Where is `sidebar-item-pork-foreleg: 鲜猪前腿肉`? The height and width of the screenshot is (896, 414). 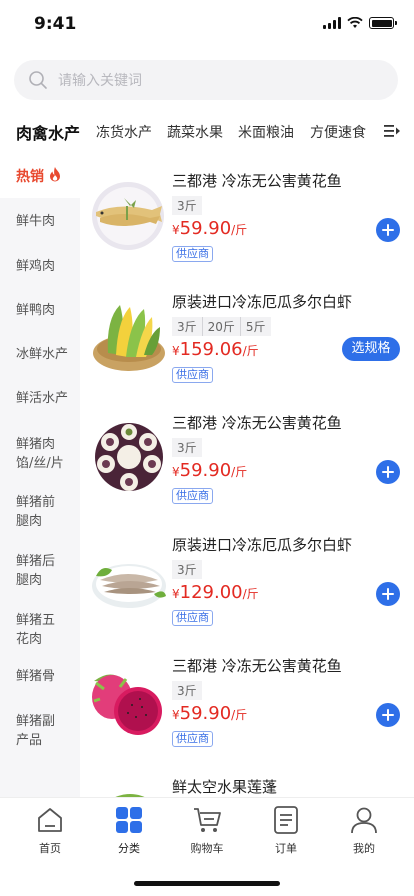
sidebar-item-pork-foreleg: 鲜猪前腿肉 is located at coordinates (32, 512).